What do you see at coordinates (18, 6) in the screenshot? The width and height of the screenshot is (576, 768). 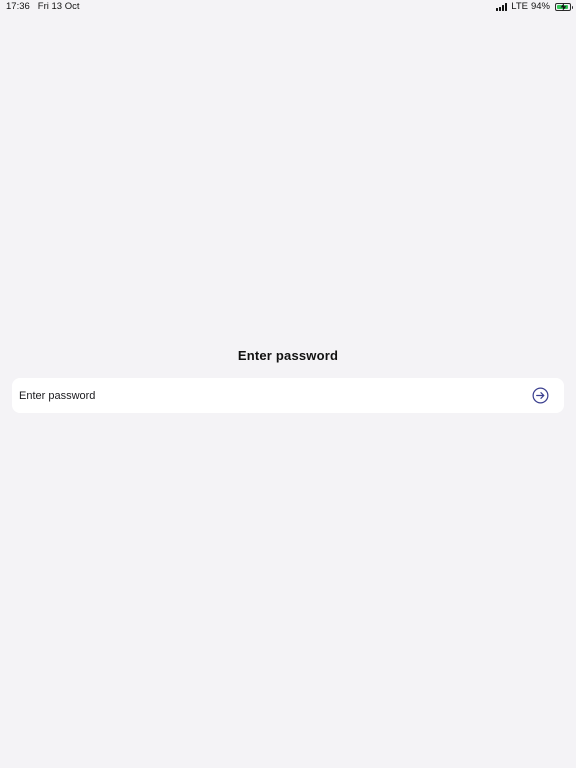 I see `status-time: 17:36` at bounding box center [18, 6].